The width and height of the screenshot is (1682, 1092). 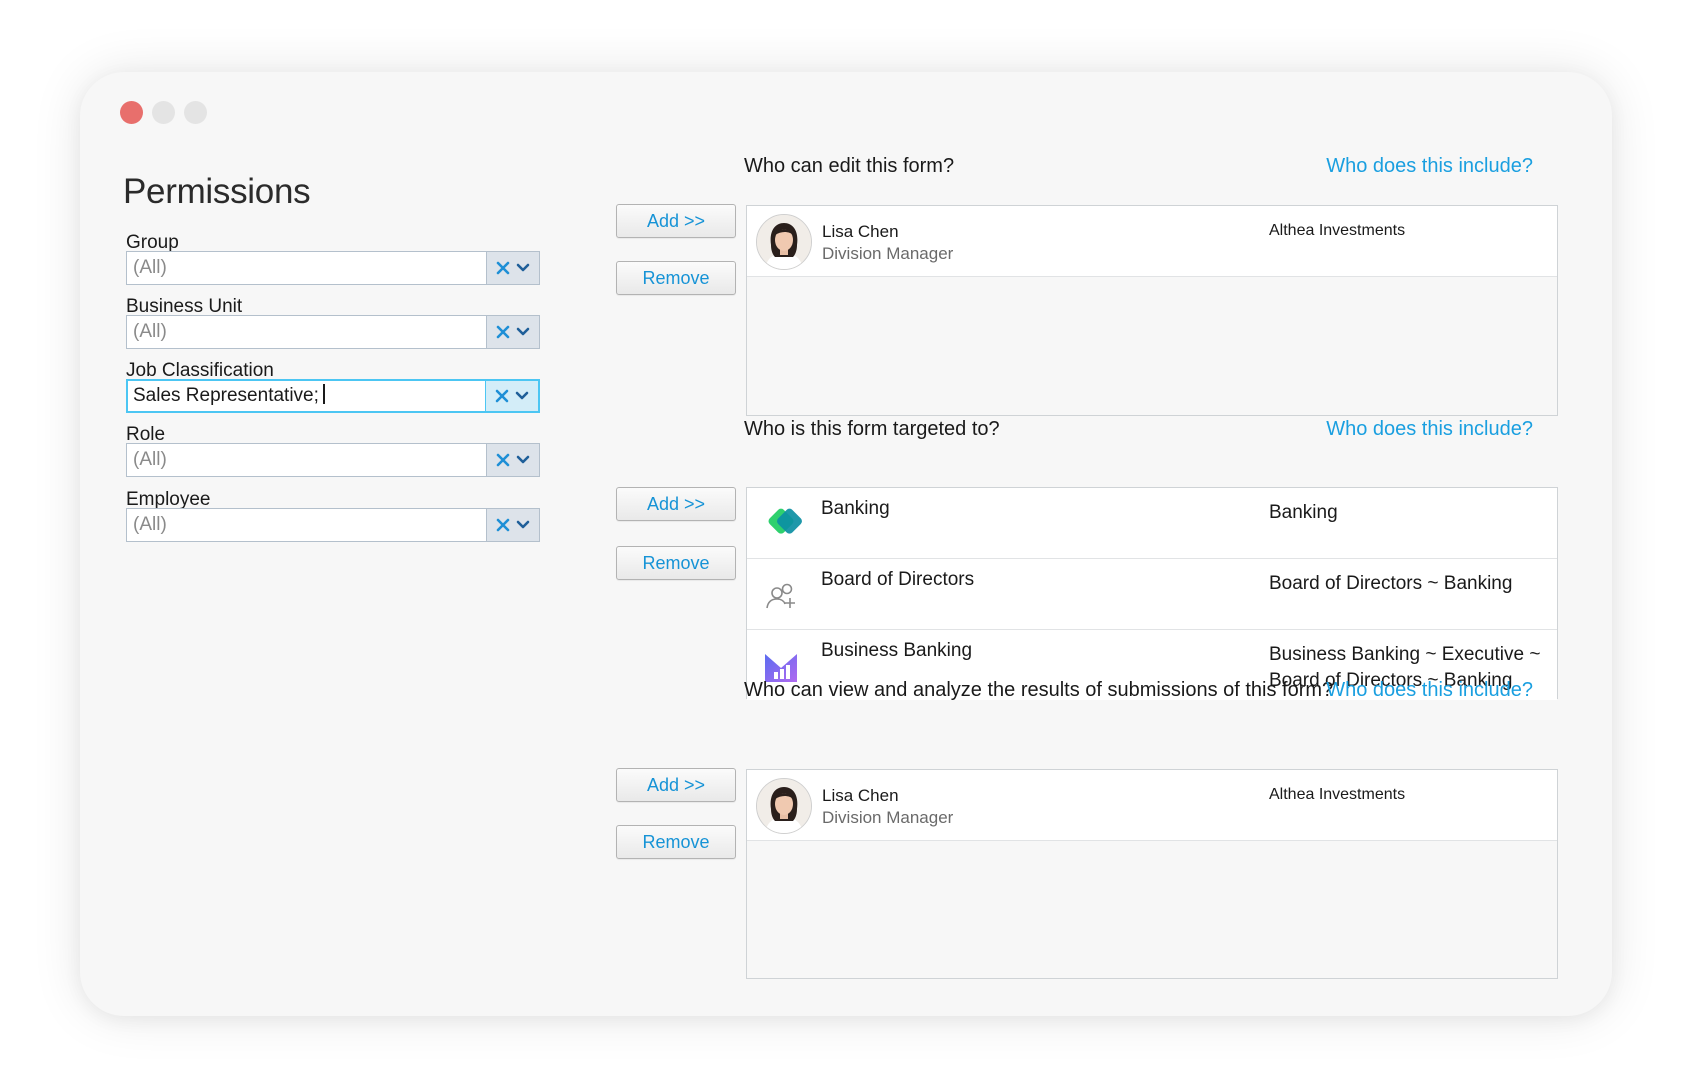 I want to click on window-maximize-button, so click(x=195, y=112).